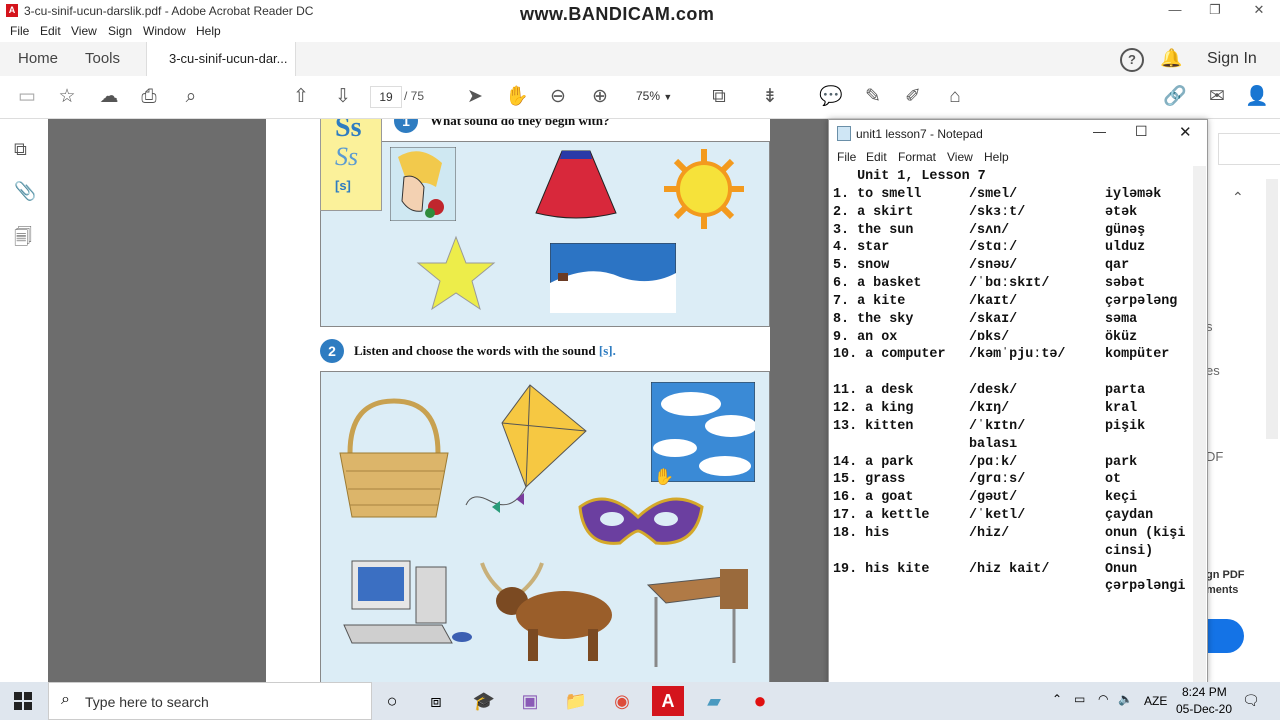 The width and height of the screenshot is (1280, 720). Describe the element at coordinates (655, 96) in the screenshot. I see `zoom-select: 75% ▼` at that location.